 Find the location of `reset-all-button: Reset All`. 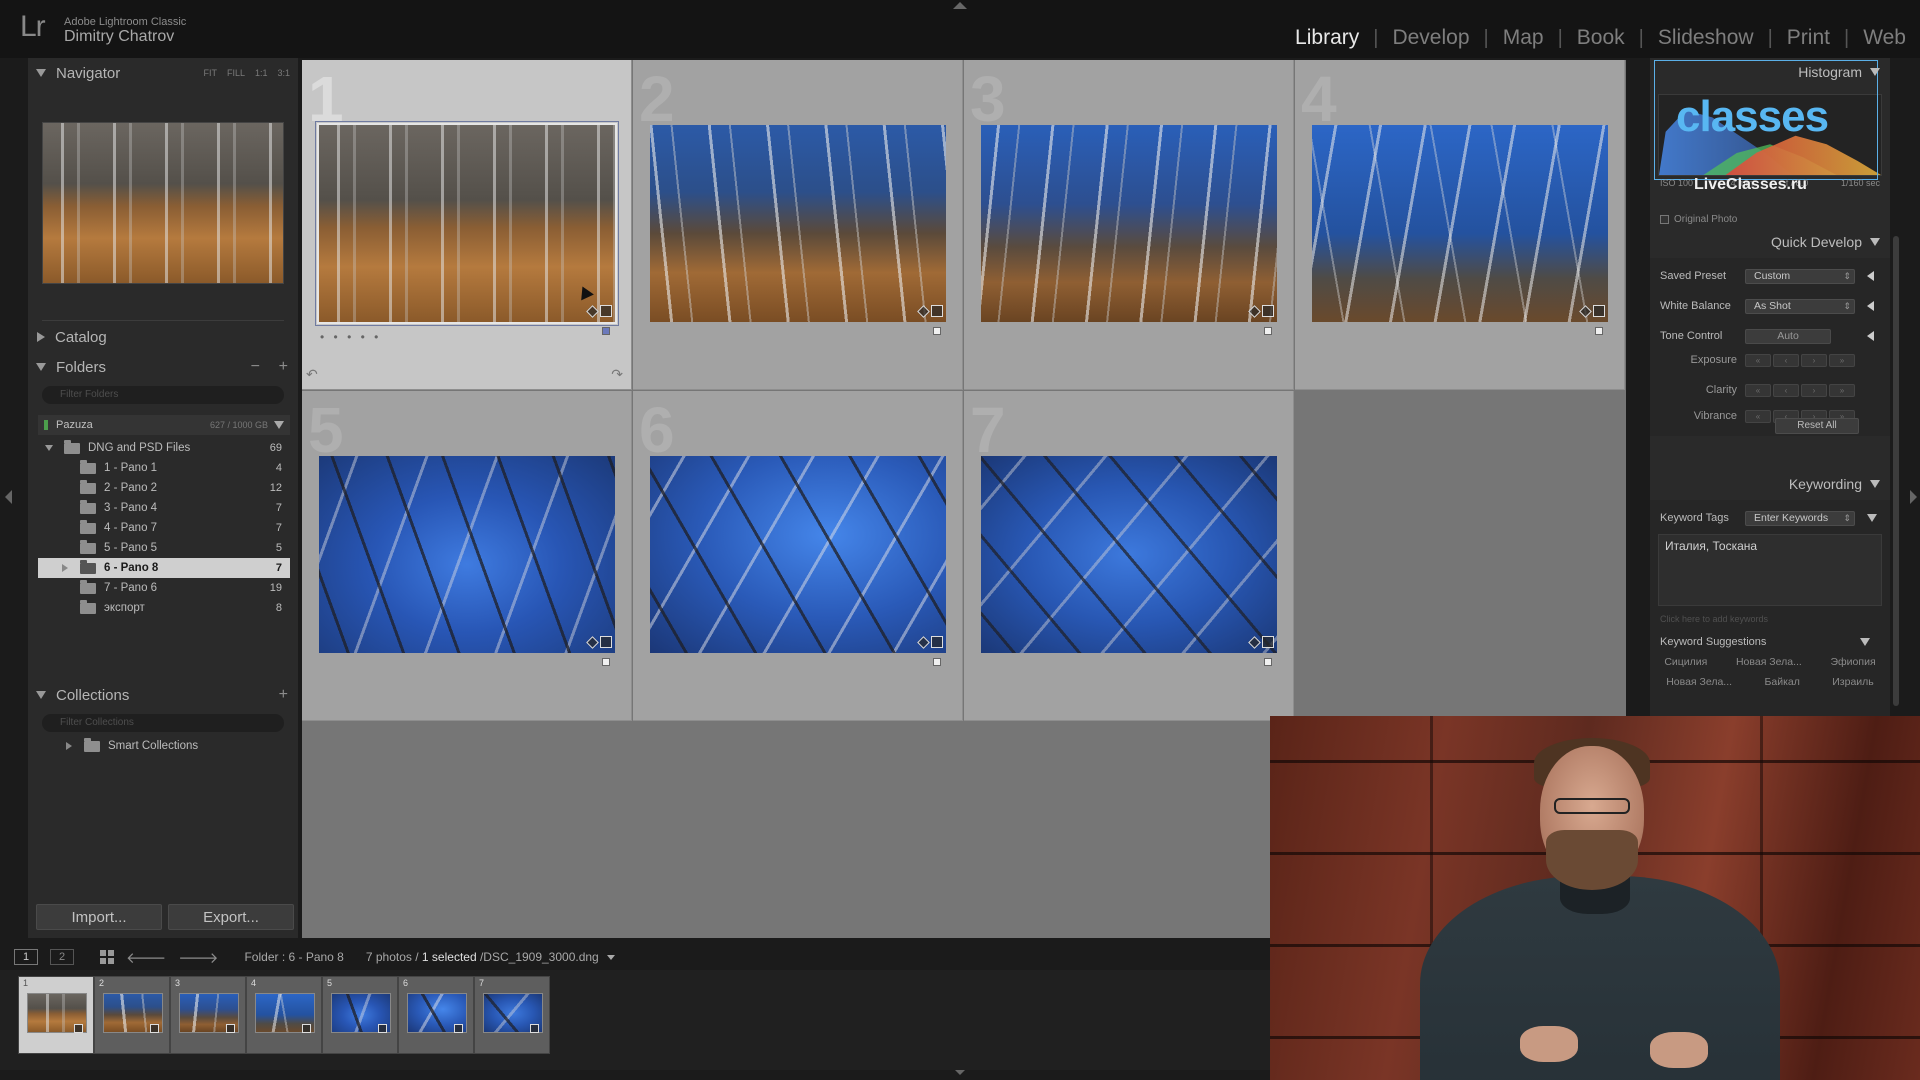

reset-all-button: Reset All is located at coordinates (1817, 426).